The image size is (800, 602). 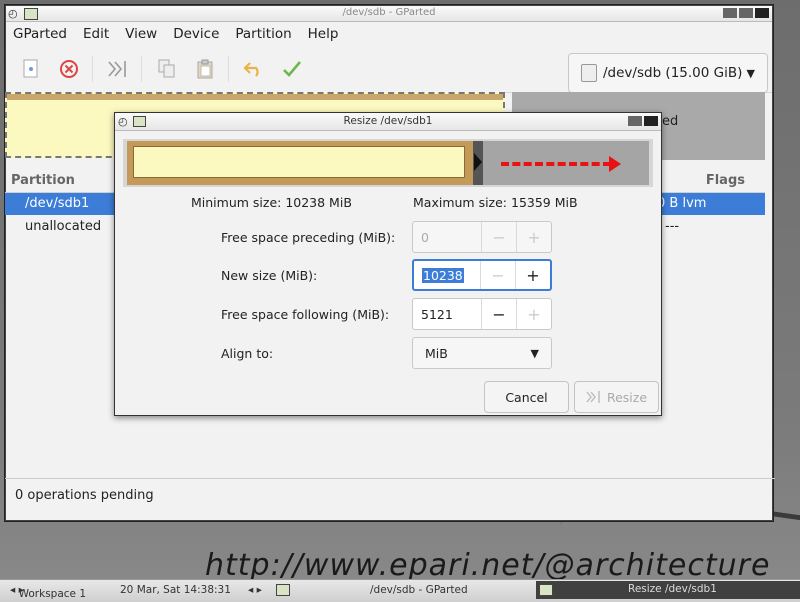 What do you see at coordinates (271, 202) in the screenshot?
I see `minimum-size: Minimum size: 10238 MiB` at bounding box center [271, 202].